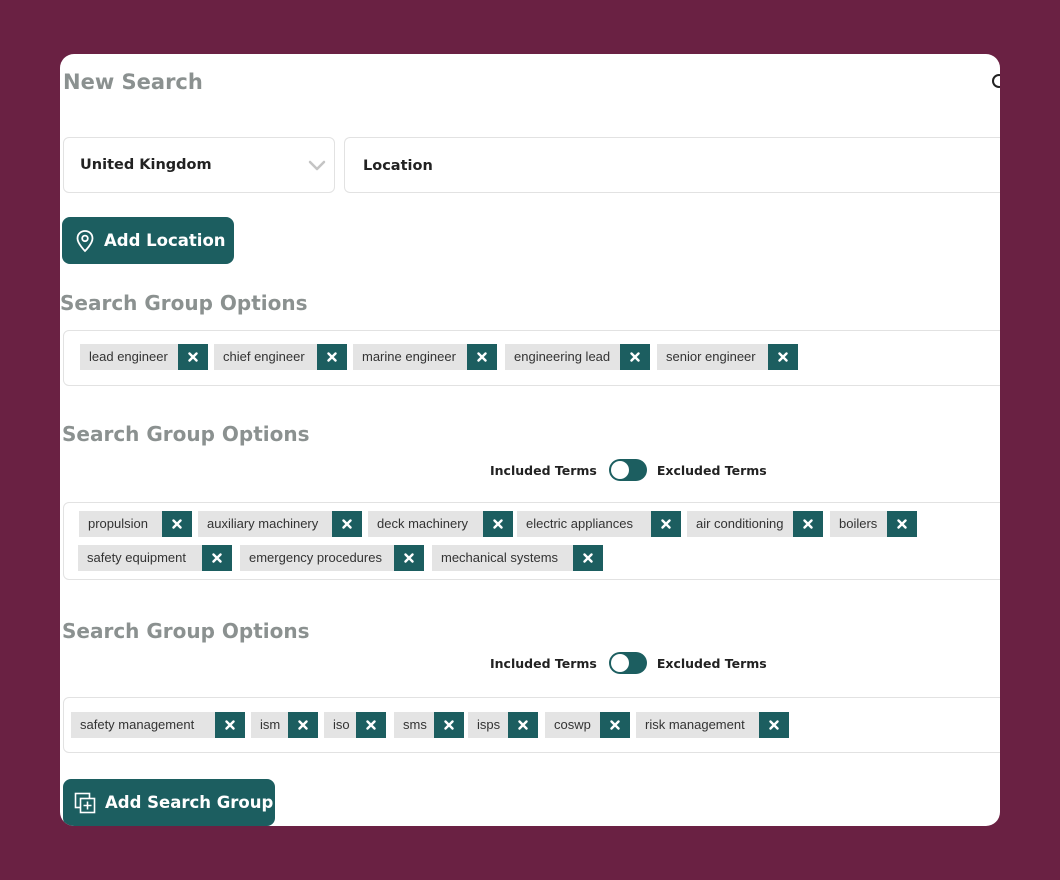  What do you see at coordinates (317, 165) in the screenshot?
I see `chevron-down-icon` at bounding box center [317, 165].